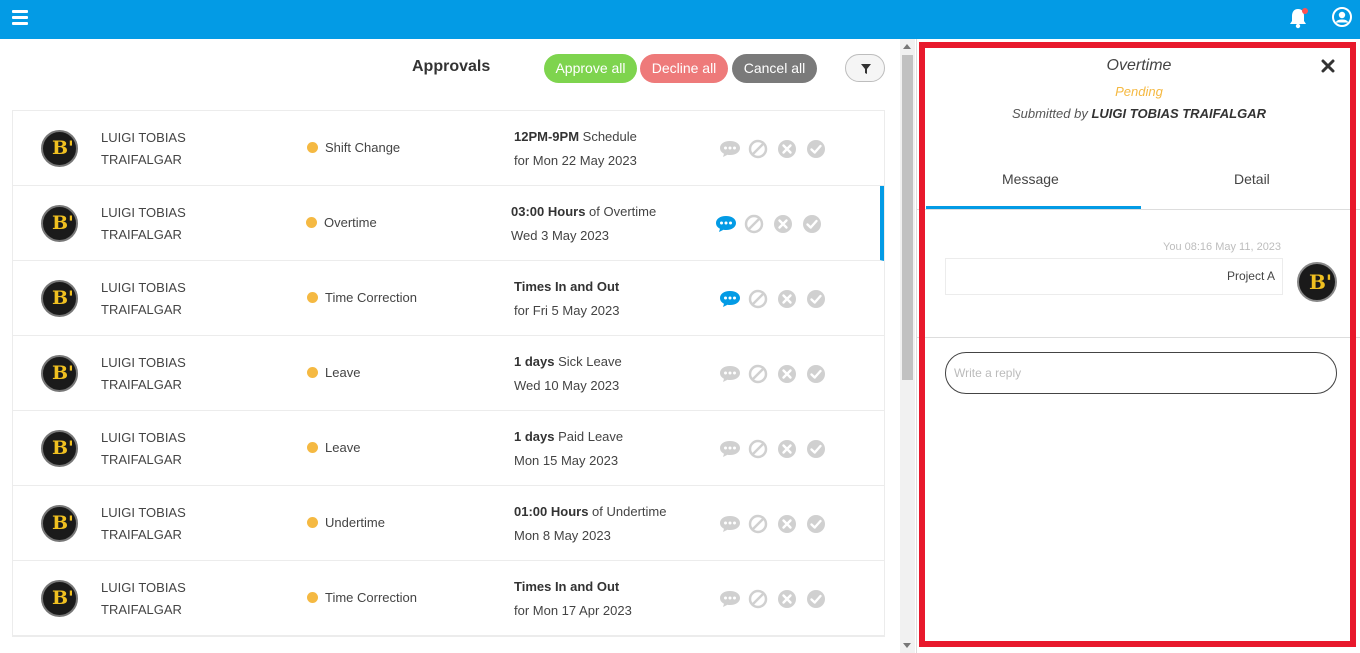 Image resolution: width=1360 pixels, height=653 pixels. I want to click on request-detail: 03:00 Hours of Overtime Wed 3 May 2023, so click(583, 224).